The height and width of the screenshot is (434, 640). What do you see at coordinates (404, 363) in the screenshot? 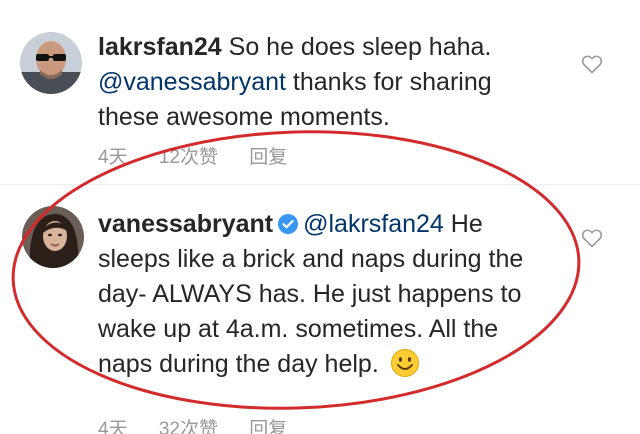
I see `smiling-face-emoji-icon` at bounding box center [404, 363].